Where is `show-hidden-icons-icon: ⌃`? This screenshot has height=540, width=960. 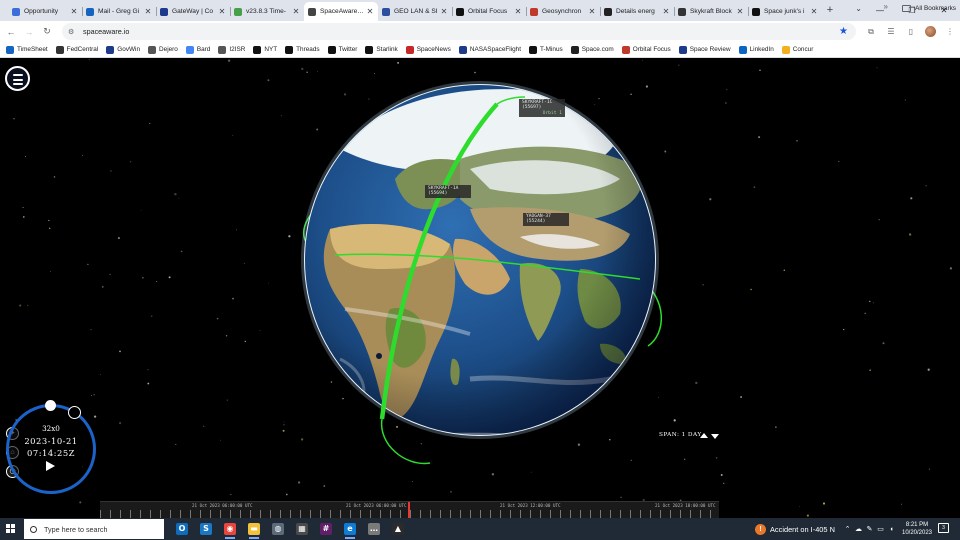
show-hidden-icons-icon: ⌃ is located at coordinates (847, 529).